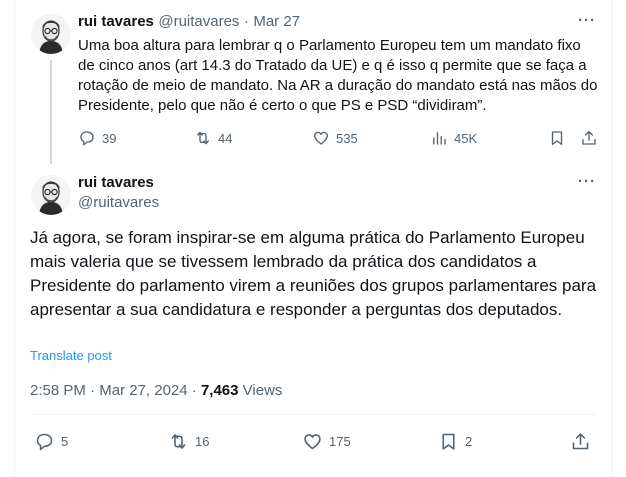 The height and width of the screenshot is (477, 626). What do you see at coordinates (439, 138) in the screenshot?
I see `analytics-icon` at bounding box center [439, 138].